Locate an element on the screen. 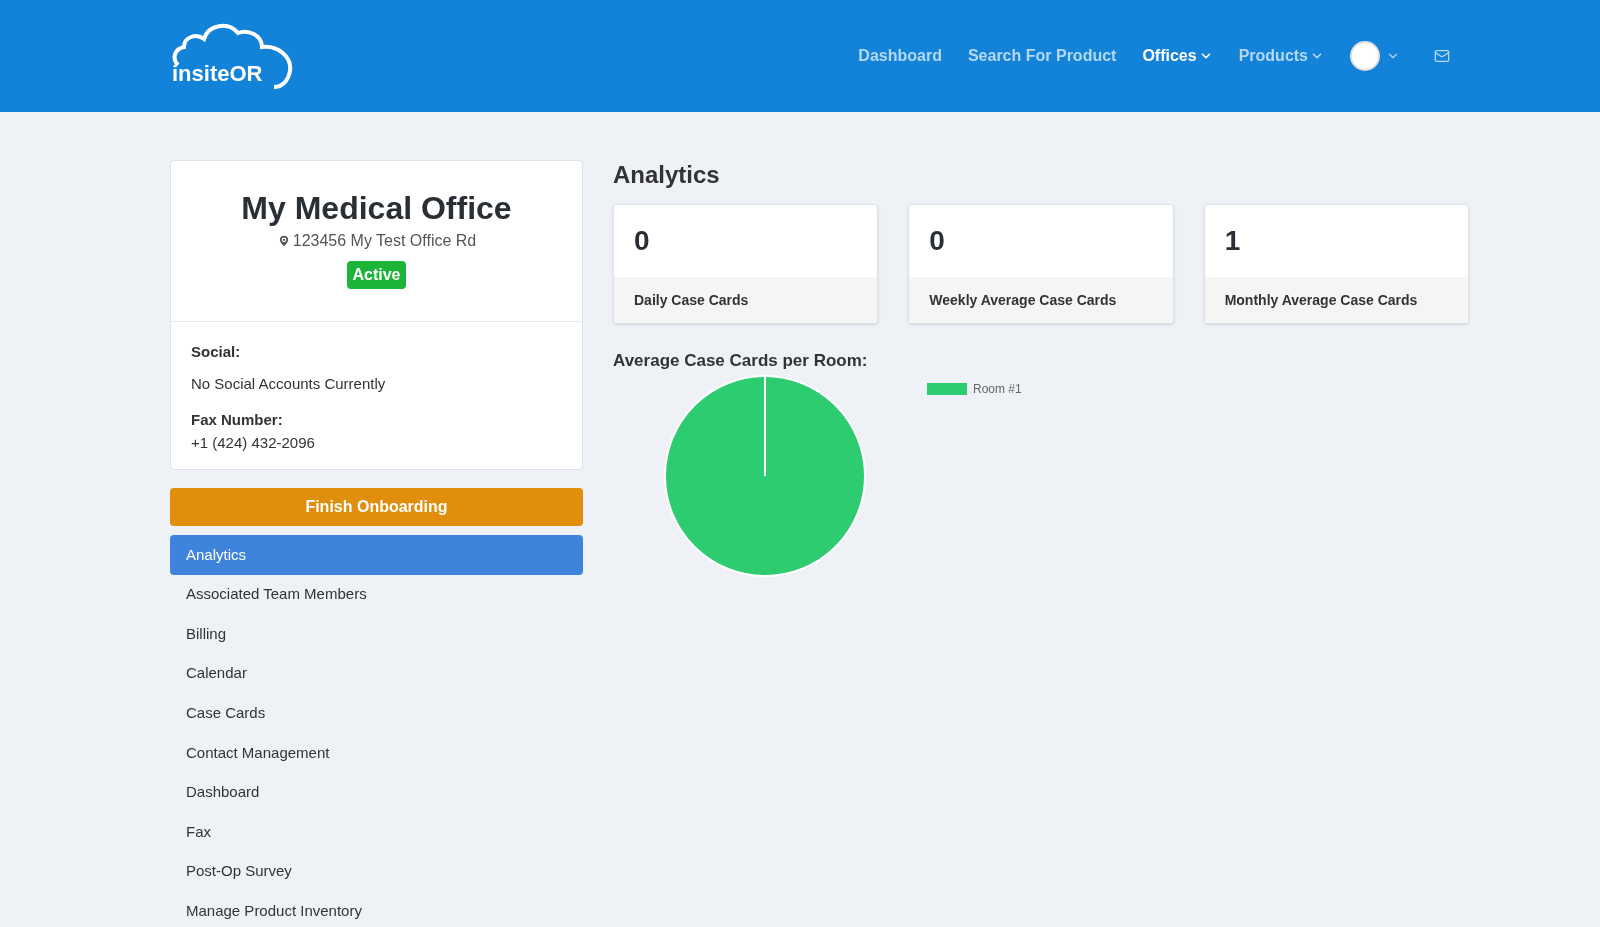  stat-label: Weekly Average Case Cards is located at coordinates (1041, 300).